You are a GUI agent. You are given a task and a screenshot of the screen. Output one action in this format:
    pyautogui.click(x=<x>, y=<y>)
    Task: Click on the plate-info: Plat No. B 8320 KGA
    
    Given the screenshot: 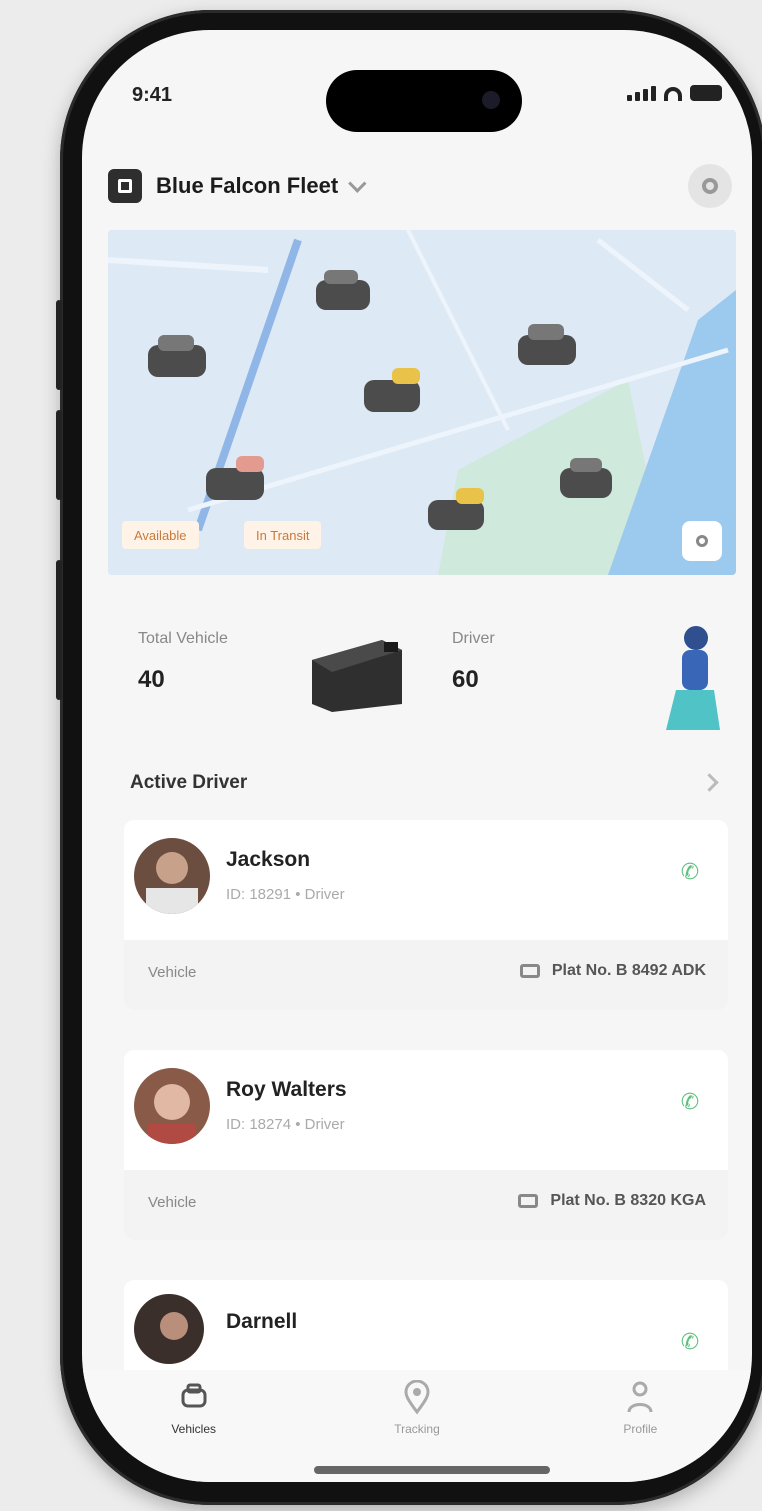 What is the action you would take?
    pyautogui.click(x=612, y=1201)
    